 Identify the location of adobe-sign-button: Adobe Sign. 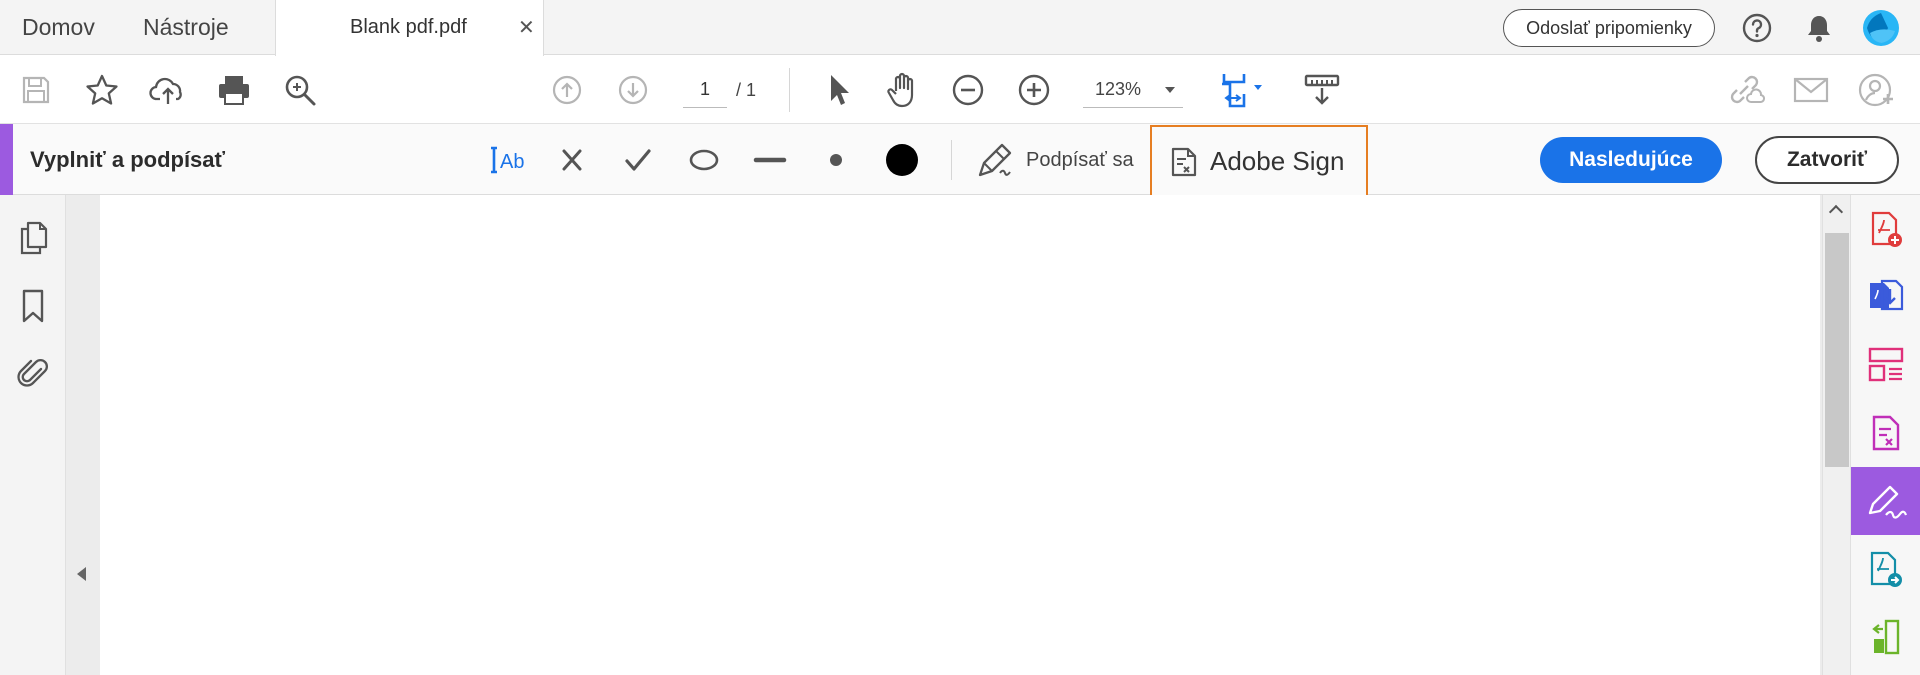
(1259, 161).